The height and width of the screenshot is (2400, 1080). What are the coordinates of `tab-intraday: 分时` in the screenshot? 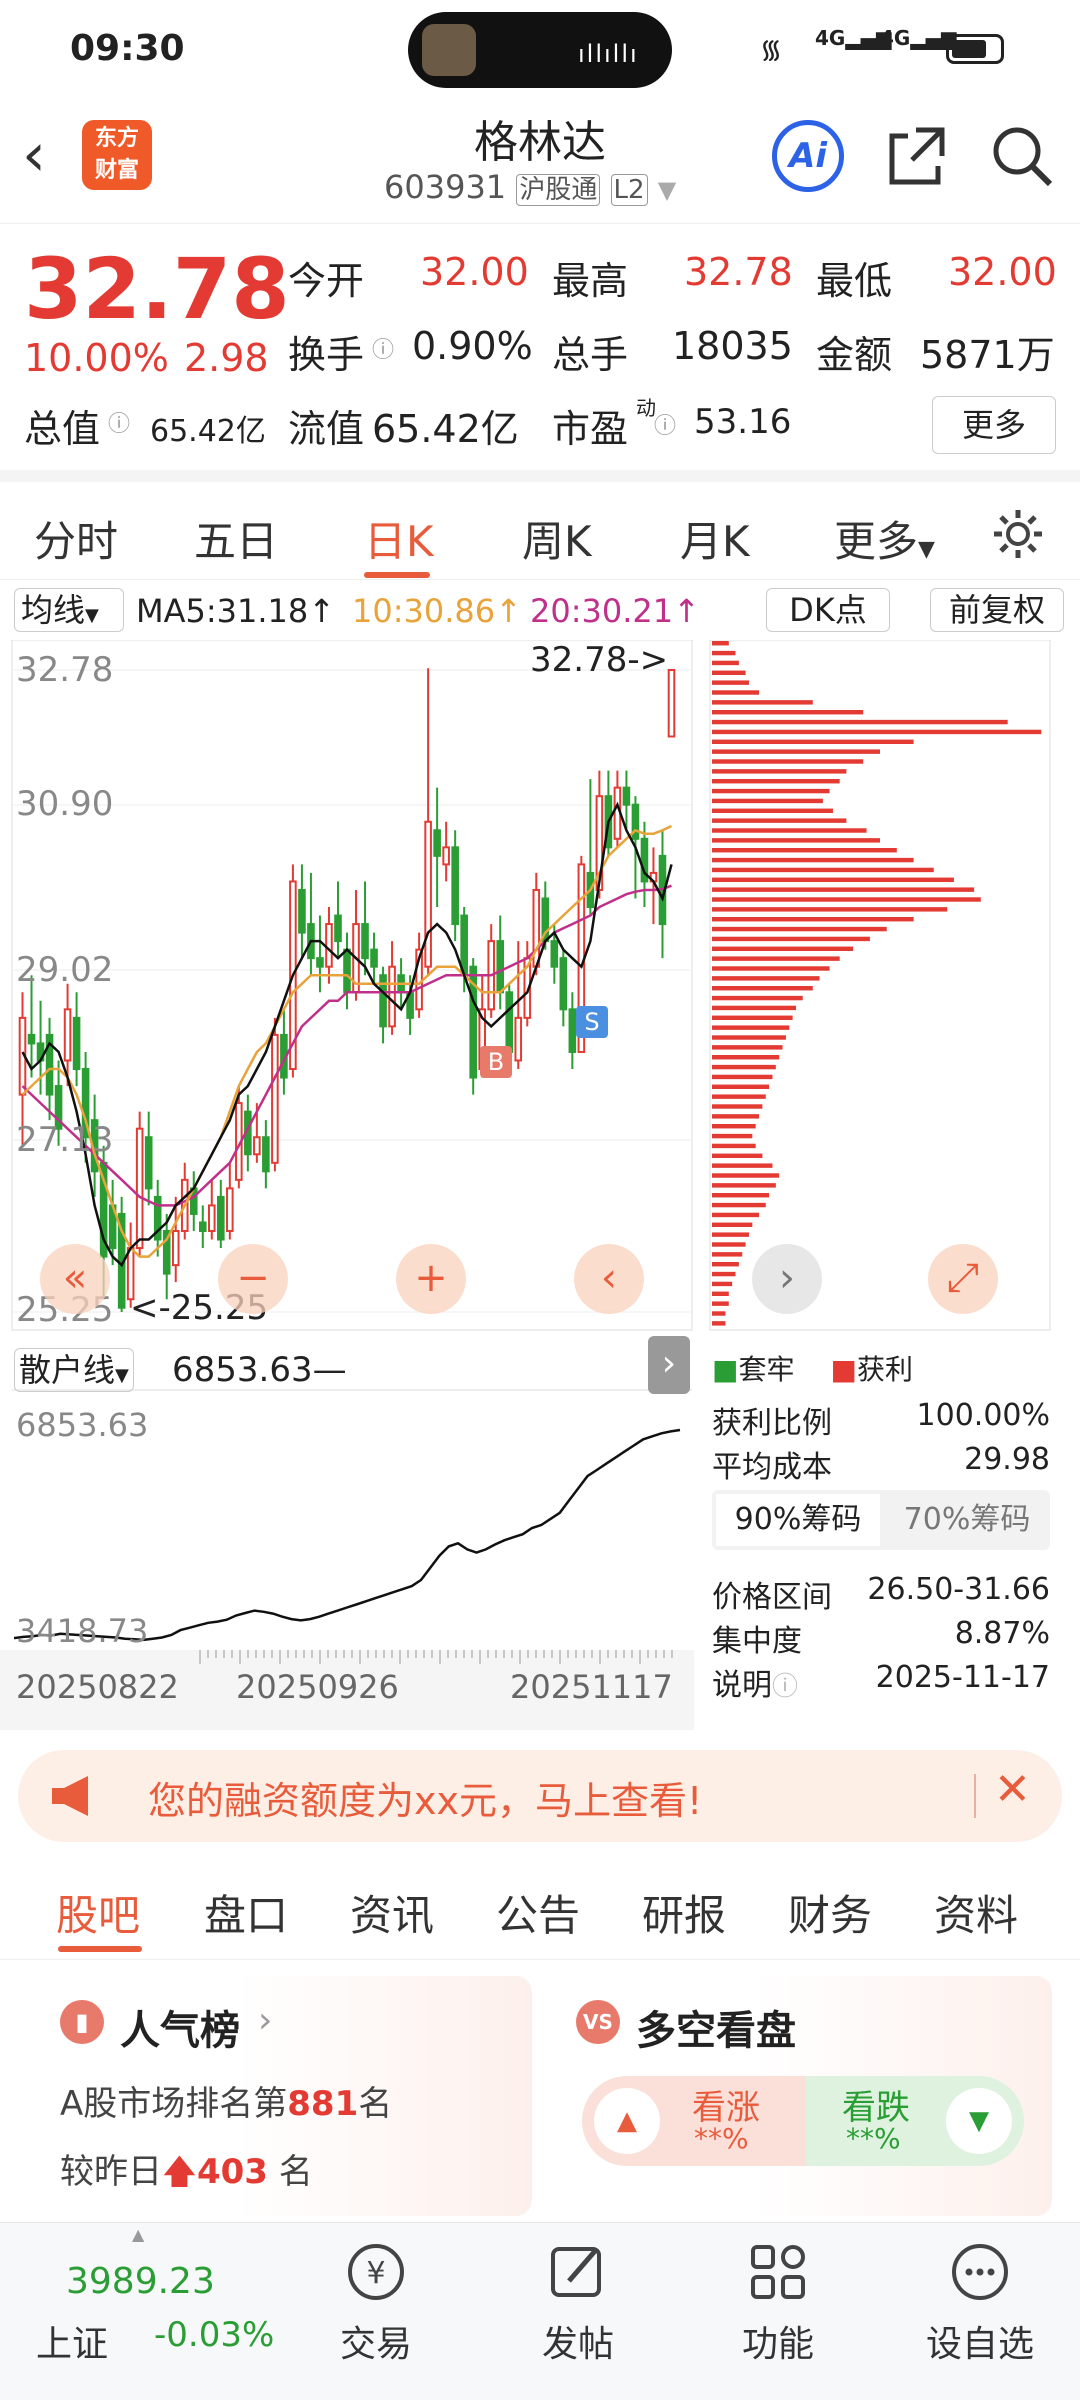 It's located at (76, 538).